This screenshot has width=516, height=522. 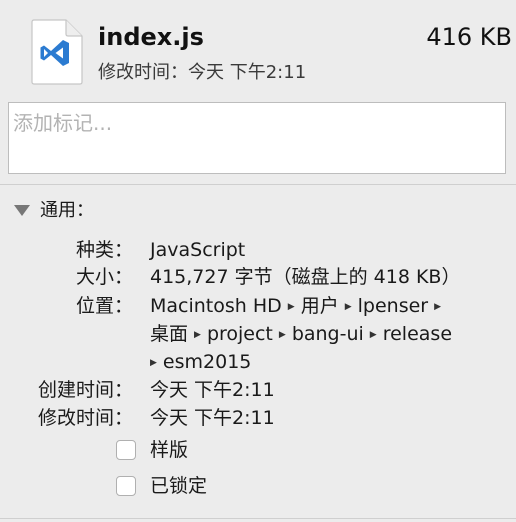 What do you see at coordinates (85, 418) in the screenshot?
I see `modified-label: 修改时间：` at bounding box center [85, 418].